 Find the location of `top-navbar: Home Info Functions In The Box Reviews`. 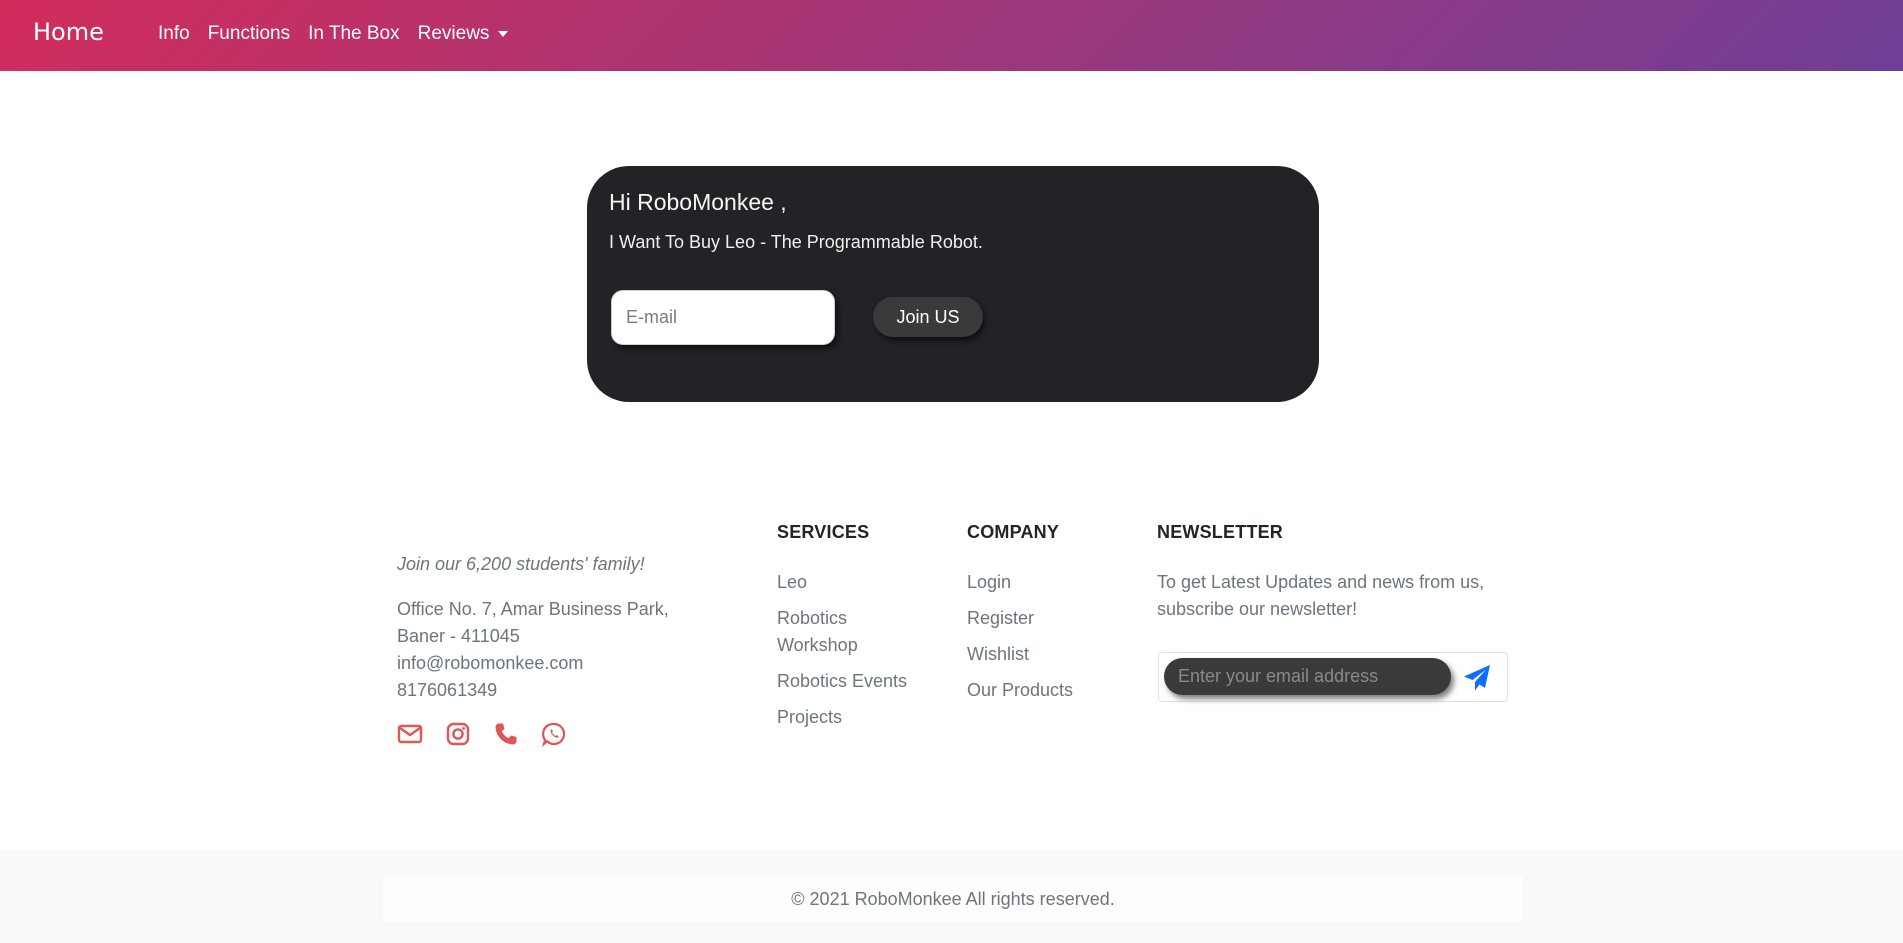

top-navbar: Home Info Functions In The Box Reviews is located at coordinates (951, 35).